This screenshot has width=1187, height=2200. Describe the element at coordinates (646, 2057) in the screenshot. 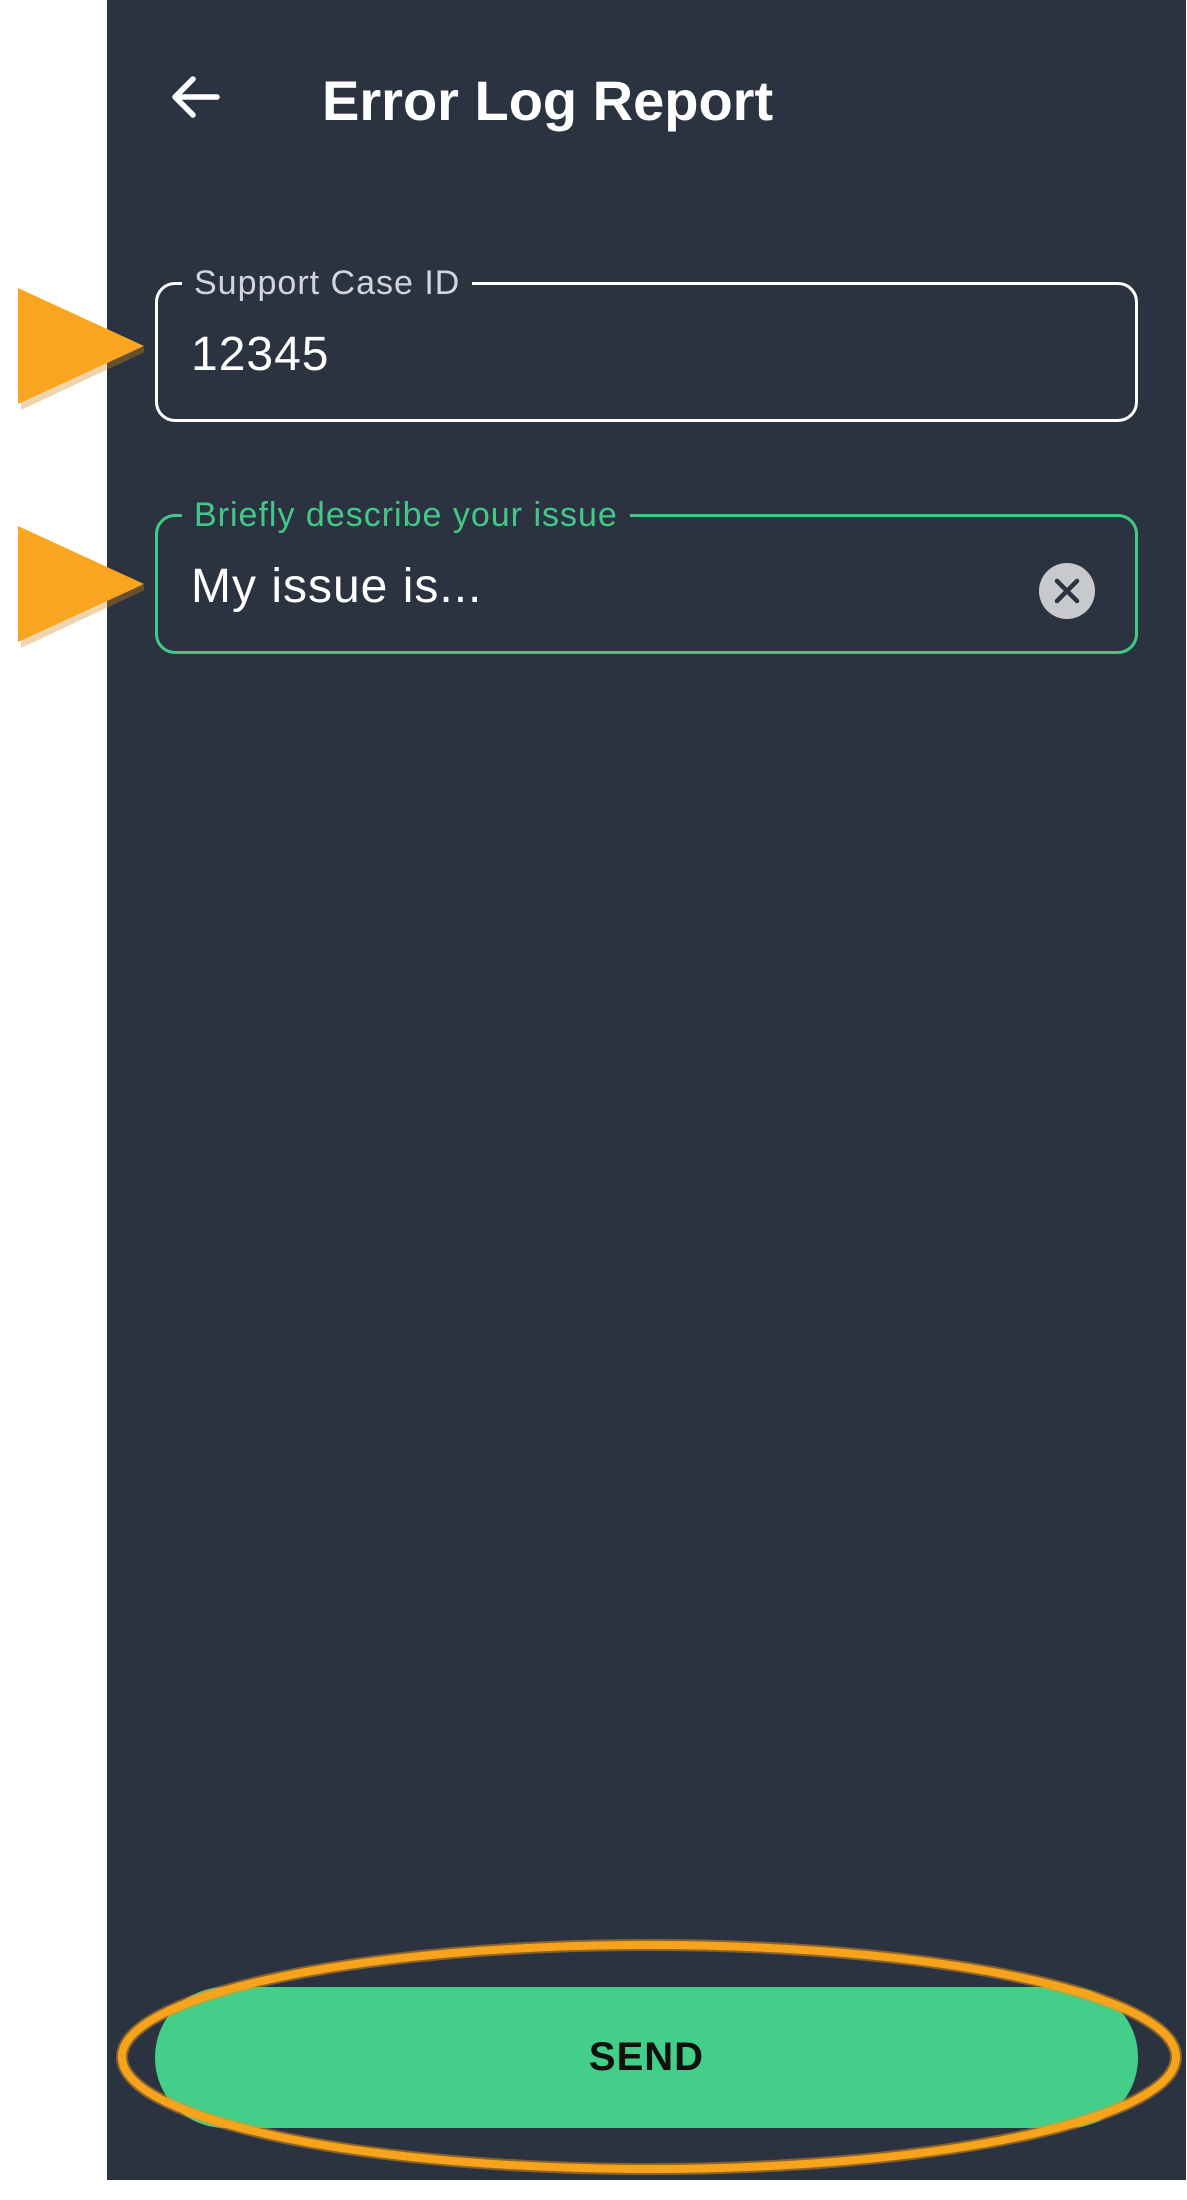

I see `send-button: SEND` at that location.